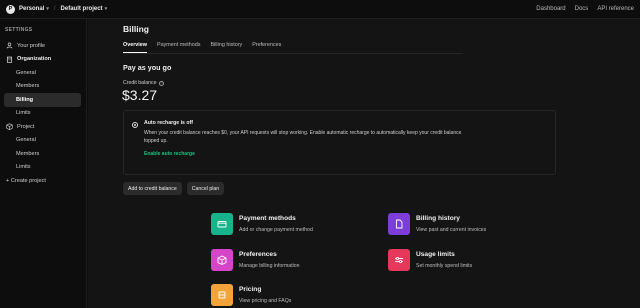 The width and height of the screenshot is (640, 308). What do you see at coordinates (9, 59) in the screenshot?
I see `building-icon` at bounding box center [9, 59].